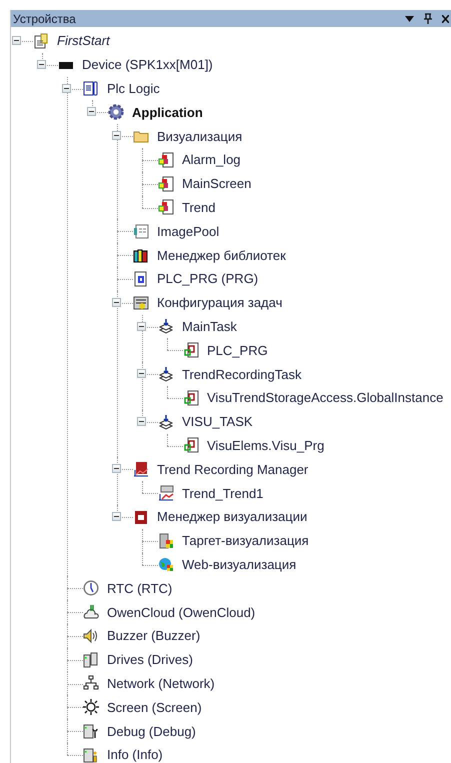  I want to click on tree-item-label: Конфигурация задач, so click(219, 302).